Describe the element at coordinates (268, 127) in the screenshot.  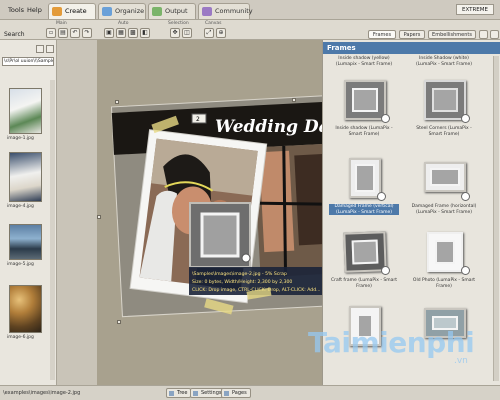
I see `collage-title: Wedding Da` at that location.